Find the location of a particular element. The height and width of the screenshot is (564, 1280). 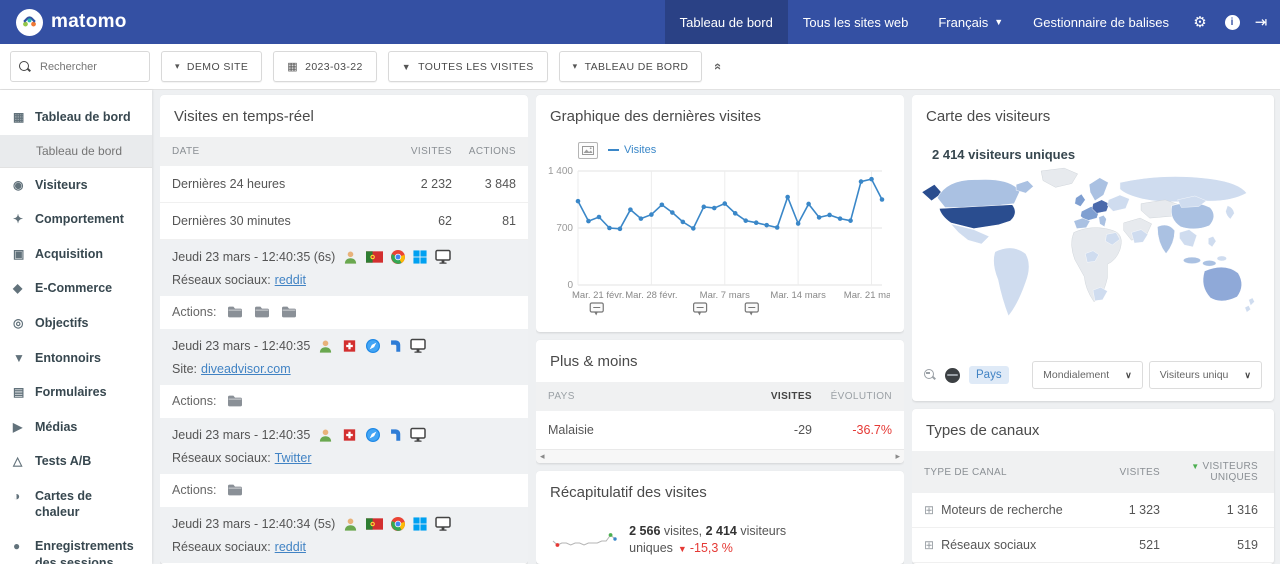

summary-visites: 62 is located at coordinates (445, 221).